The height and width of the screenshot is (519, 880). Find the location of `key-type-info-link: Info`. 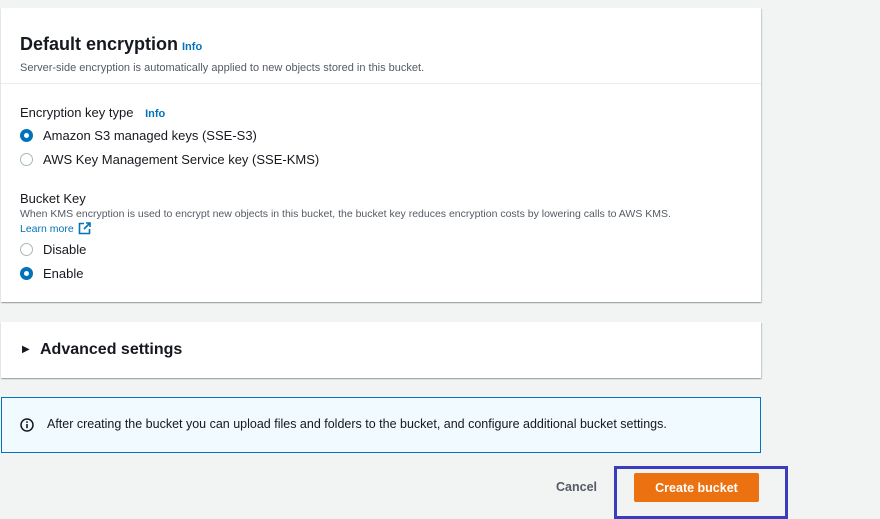

key-type-info-link: Info is located at coordinates (155, 114).